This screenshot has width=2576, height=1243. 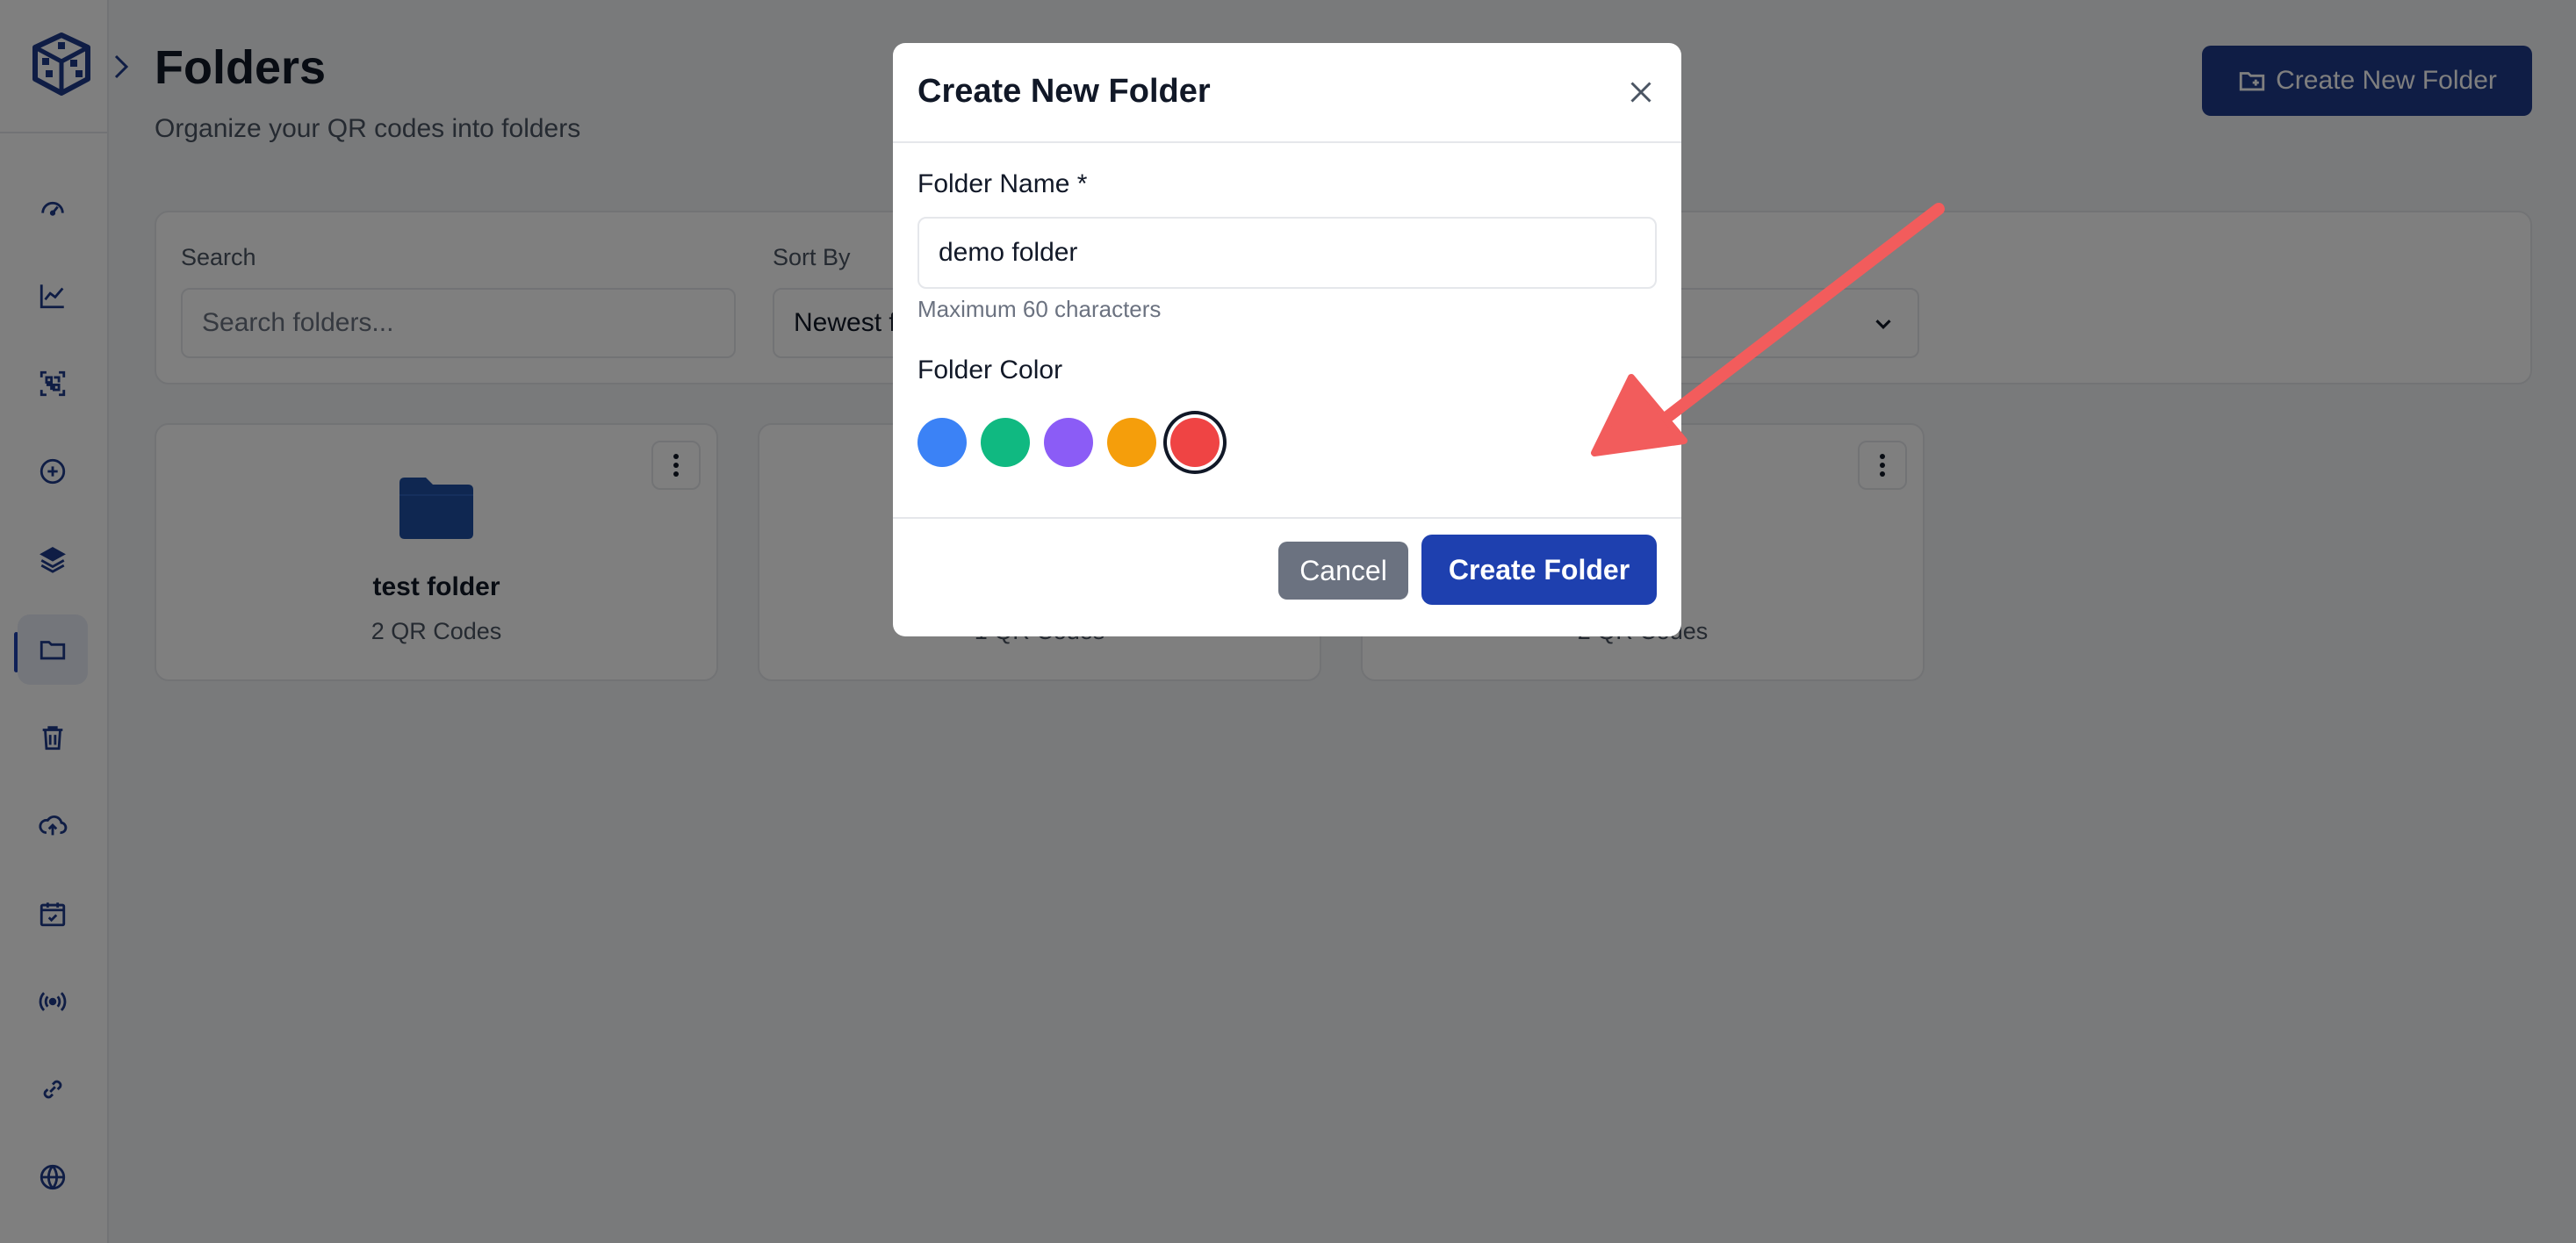 What do you see at coordinates (1343, 571) in the screenshot?
I see `cancel-button: Cancel` at bounding box center [1343, 571].